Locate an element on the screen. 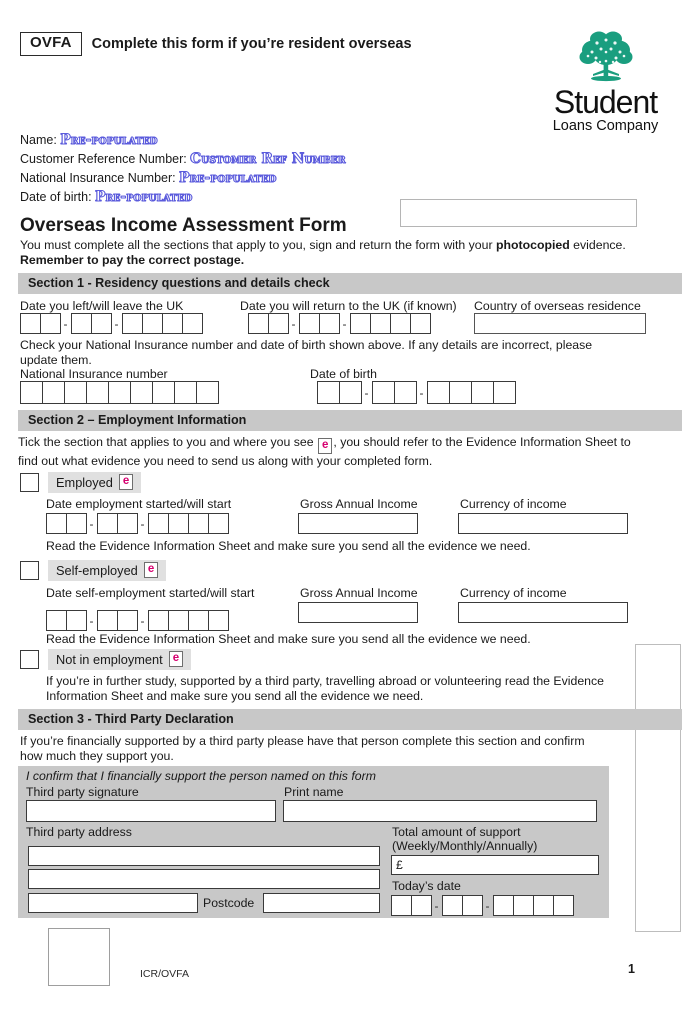 This screenshot has width=700, height=1024. dob-date-cells: - - is located at coordinates (416, 392).